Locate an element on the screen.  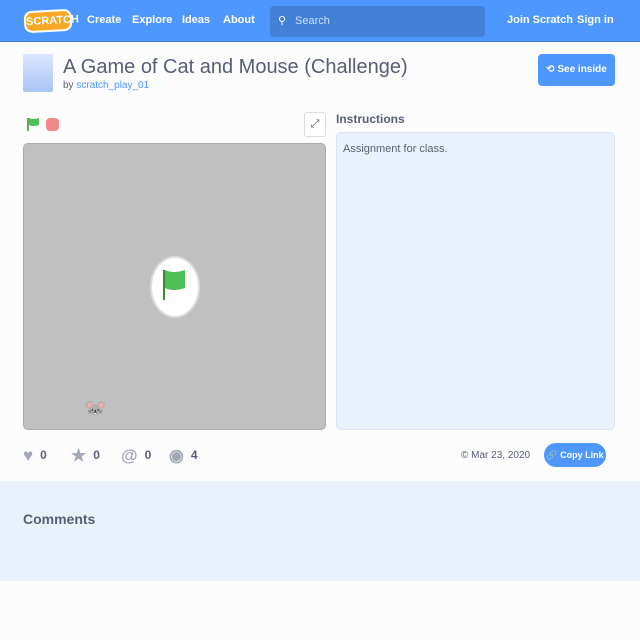
sign-in-link: Sign in is located at coordinates (595, 20).